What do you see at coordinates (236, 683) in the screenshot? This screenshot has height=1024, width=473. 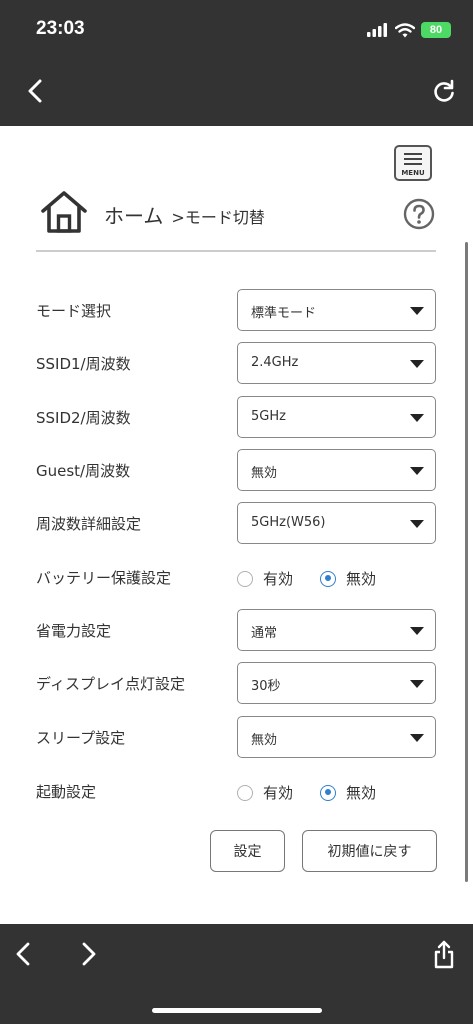 I see `row-display-timeout: ディスプレイ点灯設定 30秒` at bounding box center [236, 683].